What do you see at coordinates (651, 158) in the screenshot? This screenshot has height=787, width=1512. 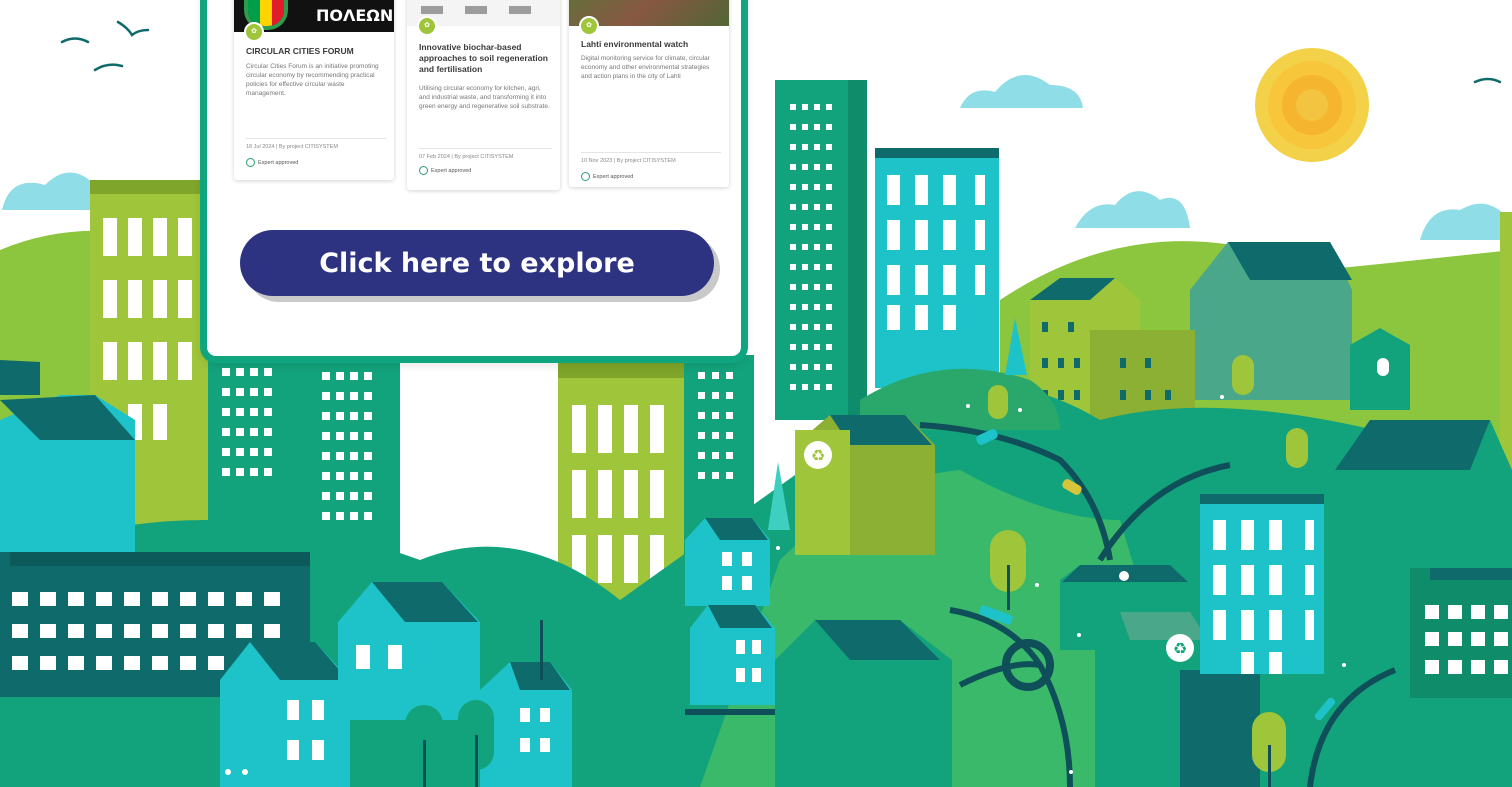 I see `card-meta: 10 Nov 2023 | By project CITISYSTEM` at bounding box center [651, 158].